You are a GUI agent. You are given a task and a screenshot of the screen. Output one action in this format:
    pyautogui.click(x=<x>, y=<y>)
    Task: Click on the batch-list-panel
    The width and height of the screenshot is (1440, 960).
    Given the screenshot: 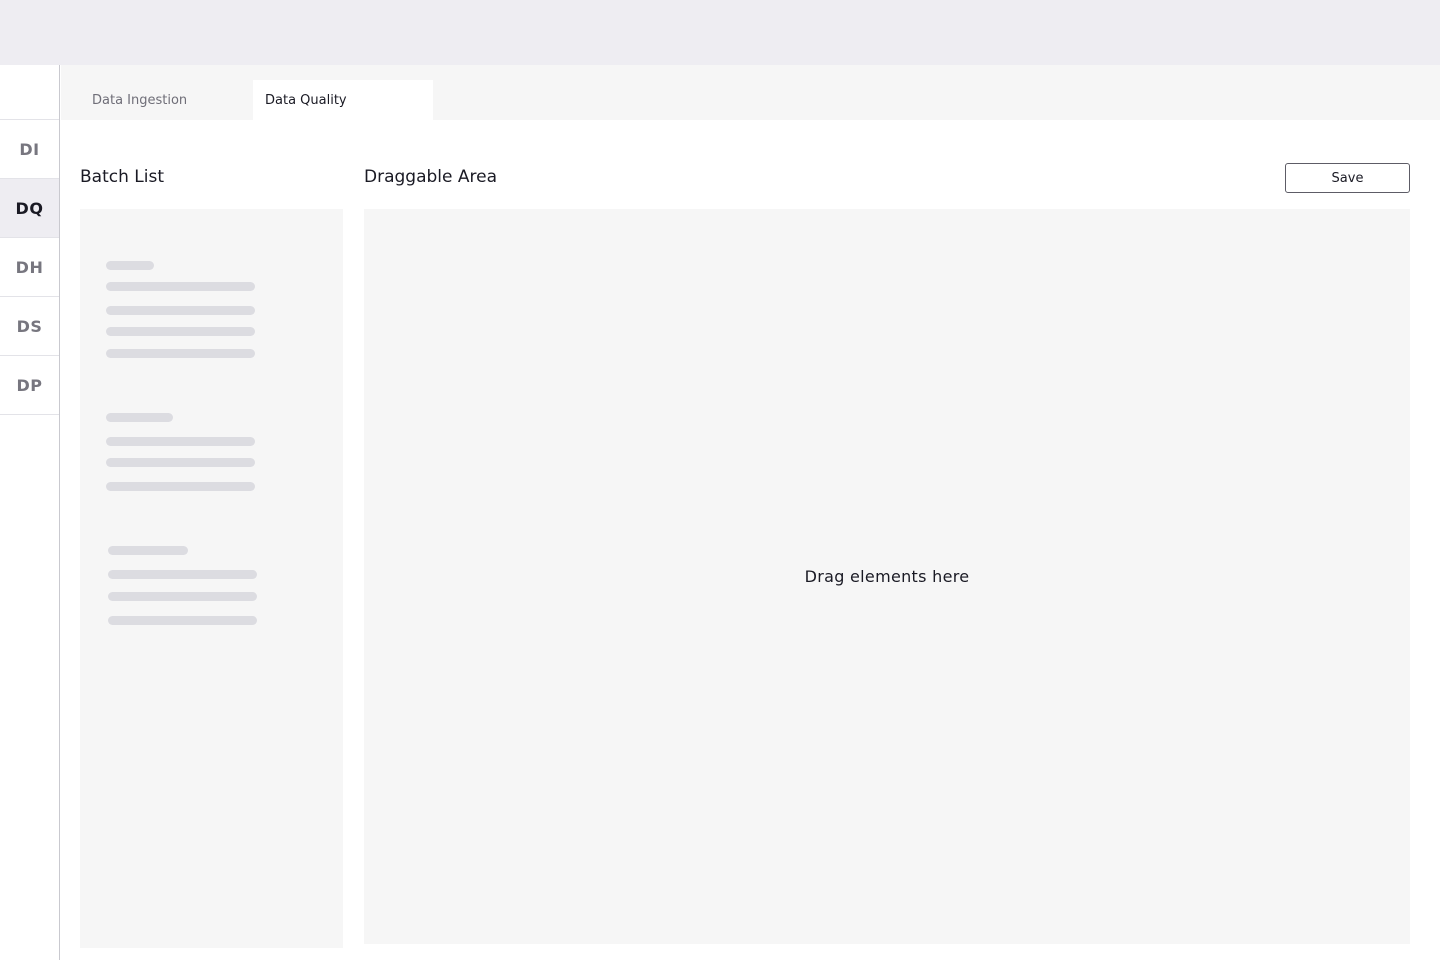 What is the action you would take?
    pyautogui.click(x=211, y=578)
    